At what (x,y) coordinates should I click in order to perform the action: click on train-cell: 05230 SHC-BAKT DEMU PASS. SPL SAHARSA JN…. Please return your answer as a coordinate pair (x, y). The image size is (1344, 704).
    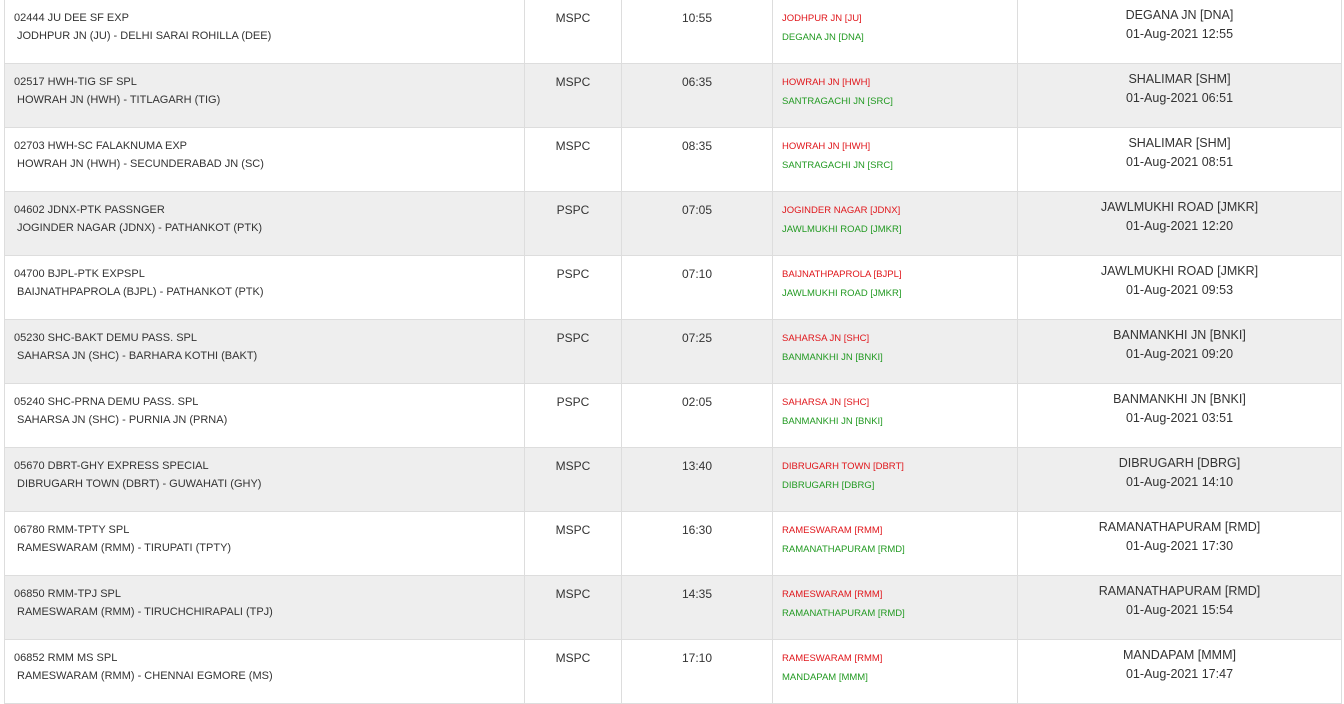
    Looking at the image, I should click on (264, 351).